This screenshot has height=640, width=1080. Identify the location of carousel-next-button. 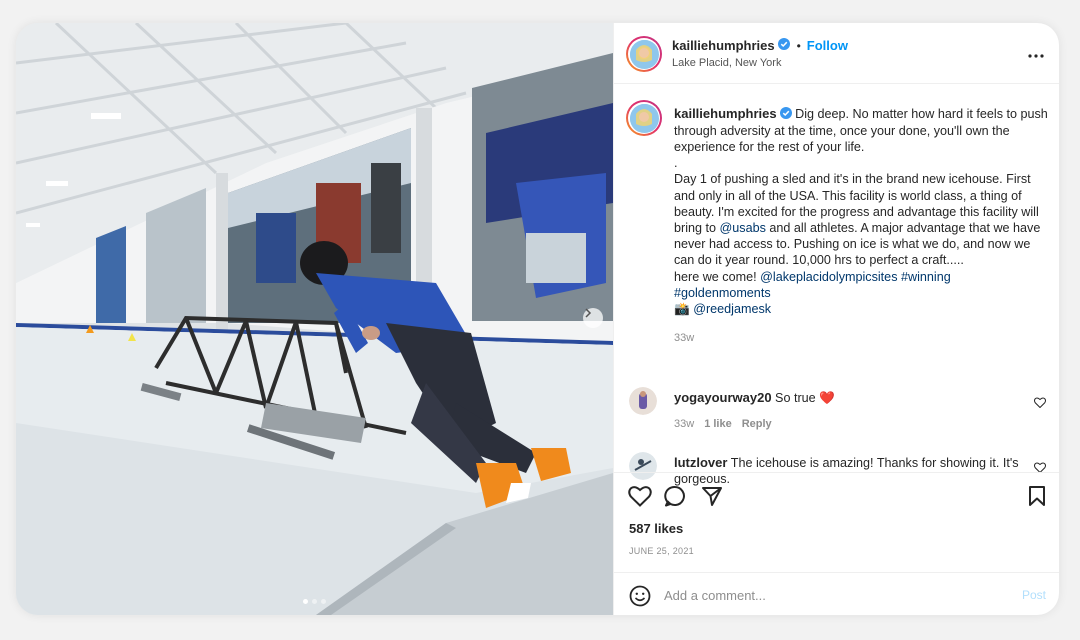
(593, 318).